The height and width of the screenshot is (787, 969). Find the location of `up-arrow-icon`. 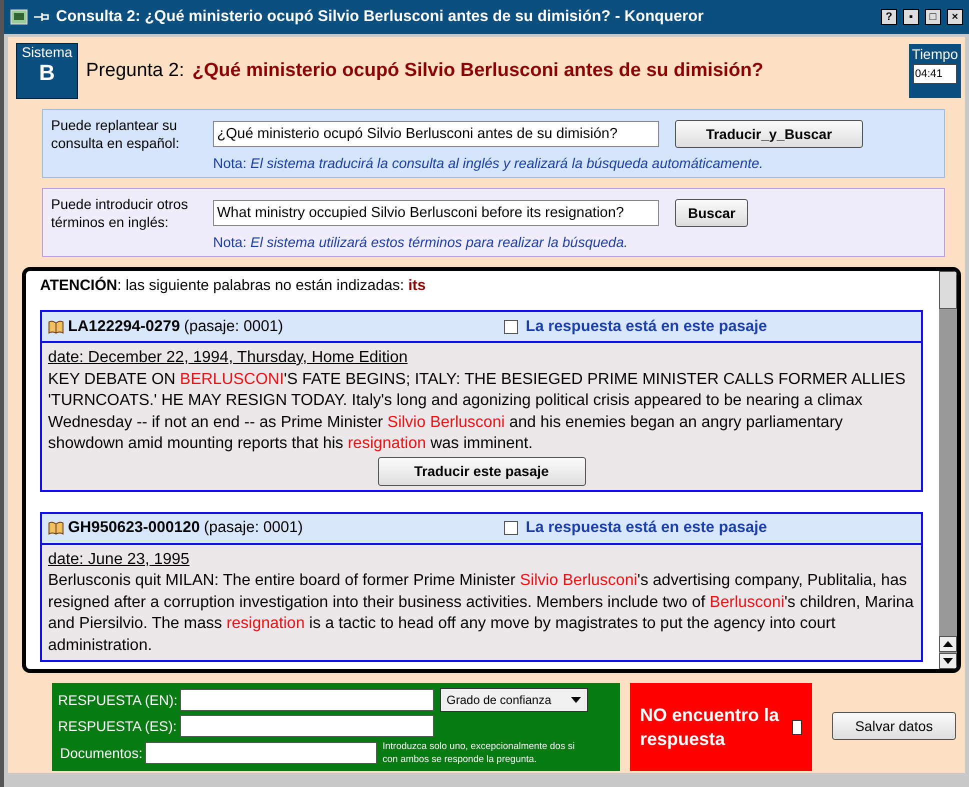

up-arrow-icon is located at coordinates (948, 644).